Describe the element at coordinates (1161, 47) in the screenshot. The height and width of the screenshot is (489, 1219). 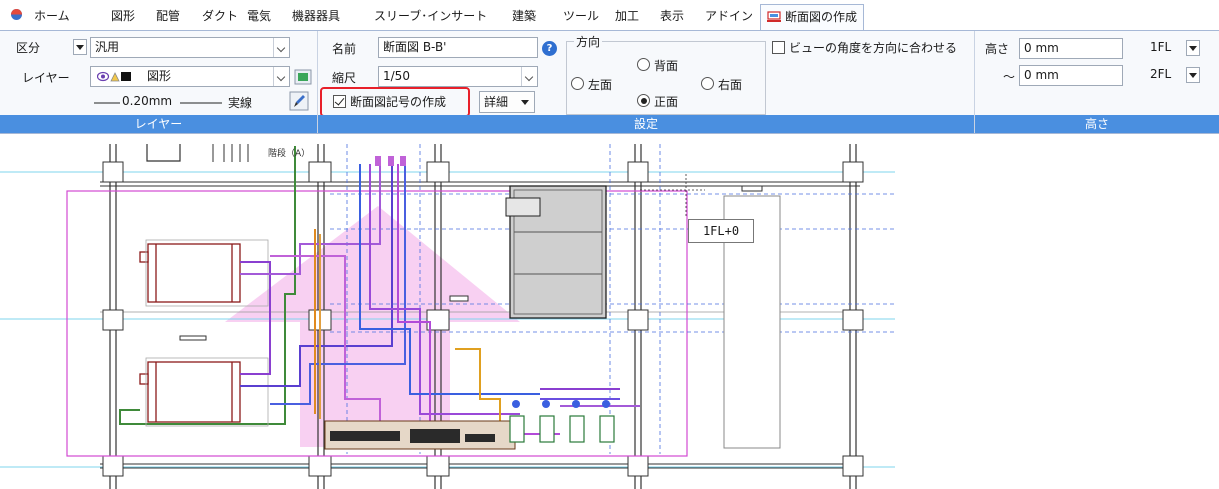
I see `height-from-level: 1FL` at that location.